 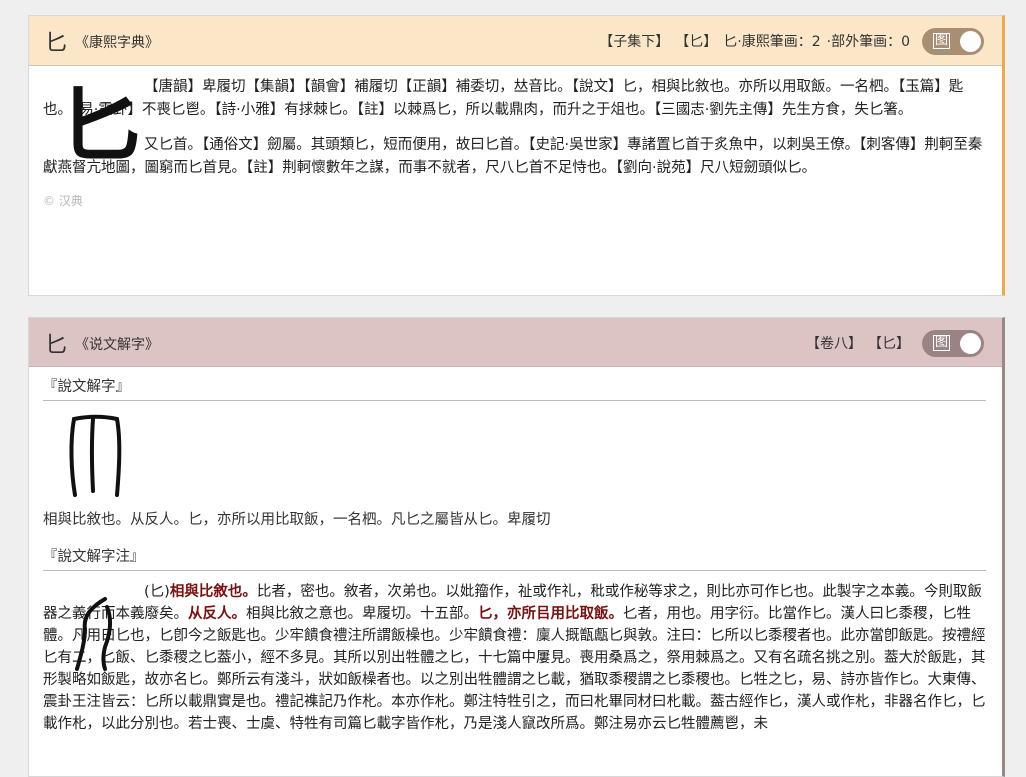 What do you see at coordinates (514, 520) in the screenshot?
I see `shuowen-definition: 相與比敘也。从反人。匕，亦所以用比取飯，一名柶。凡匕之屬皆从匕。卑履切` at bounding box center [514, 520].